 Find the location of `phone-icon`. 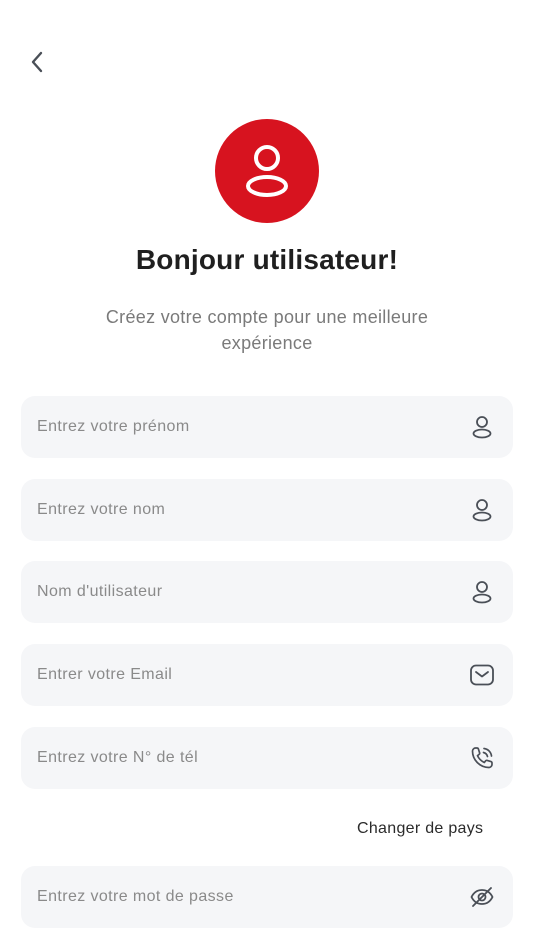

phone-icon is located at coordinates (482, 758).